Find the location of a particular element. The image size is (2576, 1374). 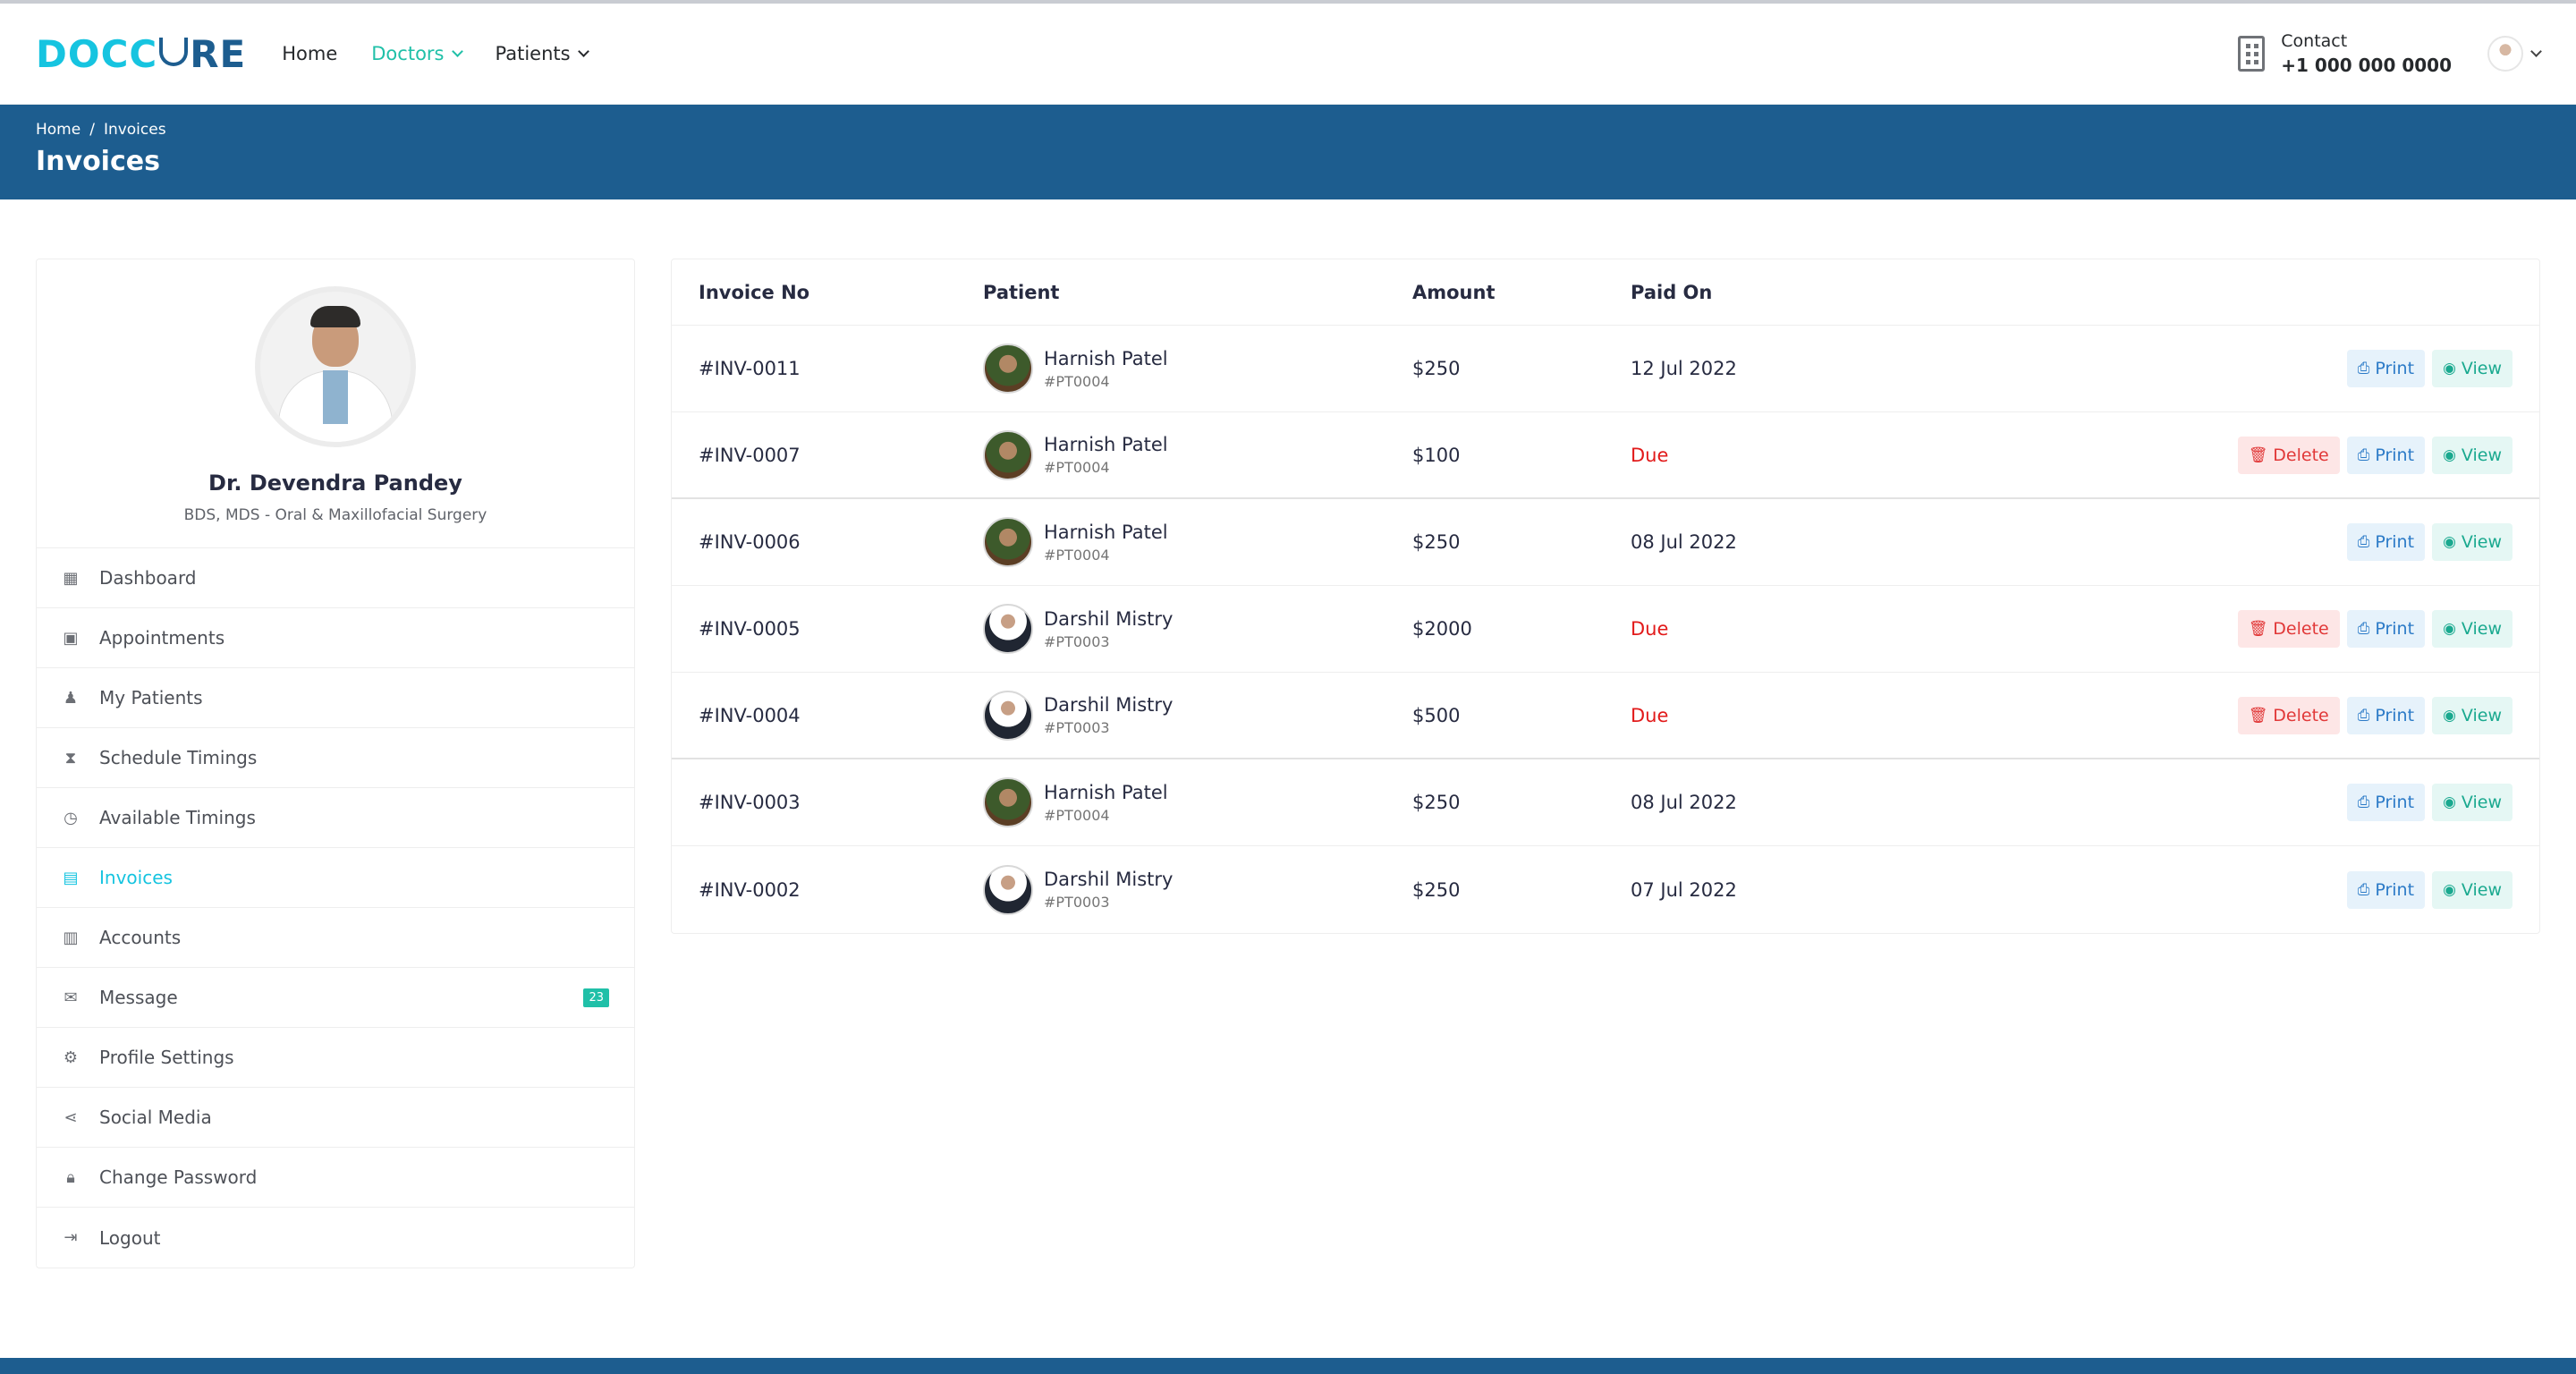

sidebar-item-logout: ⇥ Logout is located at coordinates (335, 1238).